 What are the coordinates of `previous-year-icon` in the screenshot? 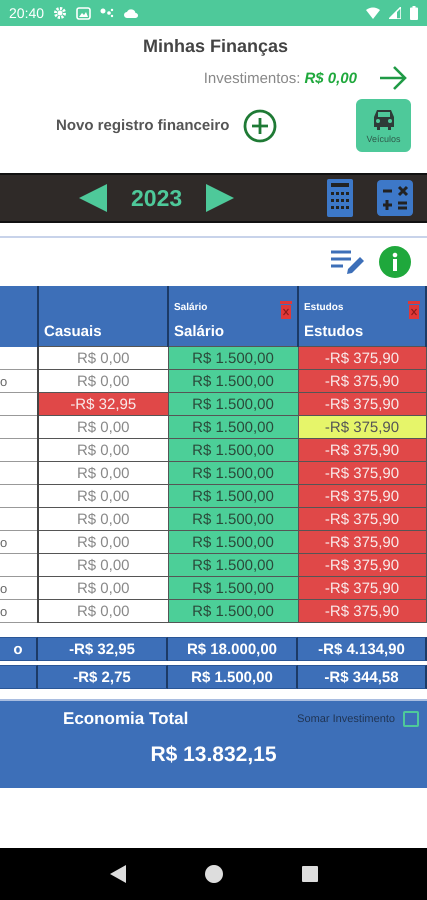 It's located at (93, 198).